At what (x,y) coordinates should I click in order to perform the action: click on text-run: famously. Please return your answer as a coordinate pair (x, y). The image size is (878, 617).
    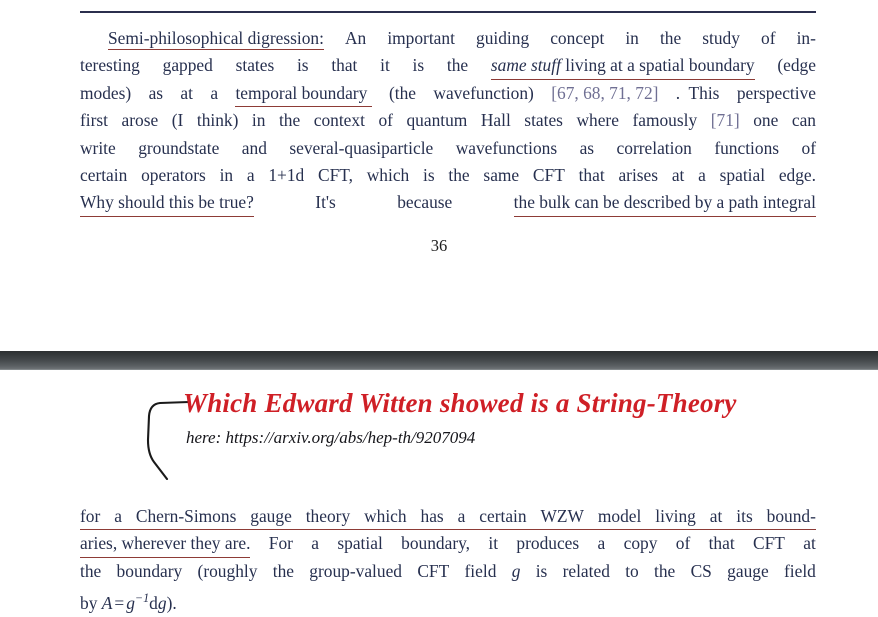
    Looking at the image, I should click on (665, 120).